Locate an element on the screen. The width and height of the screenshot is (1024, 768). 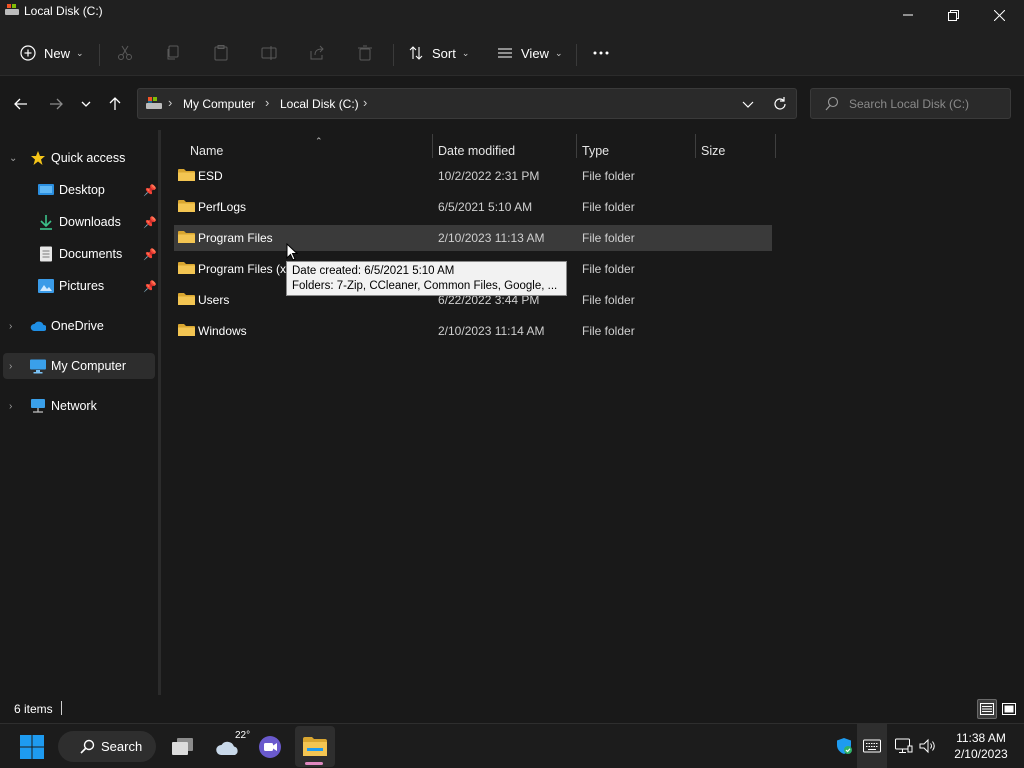
view-button: View ⌄ is located at coordinates (530, 53).